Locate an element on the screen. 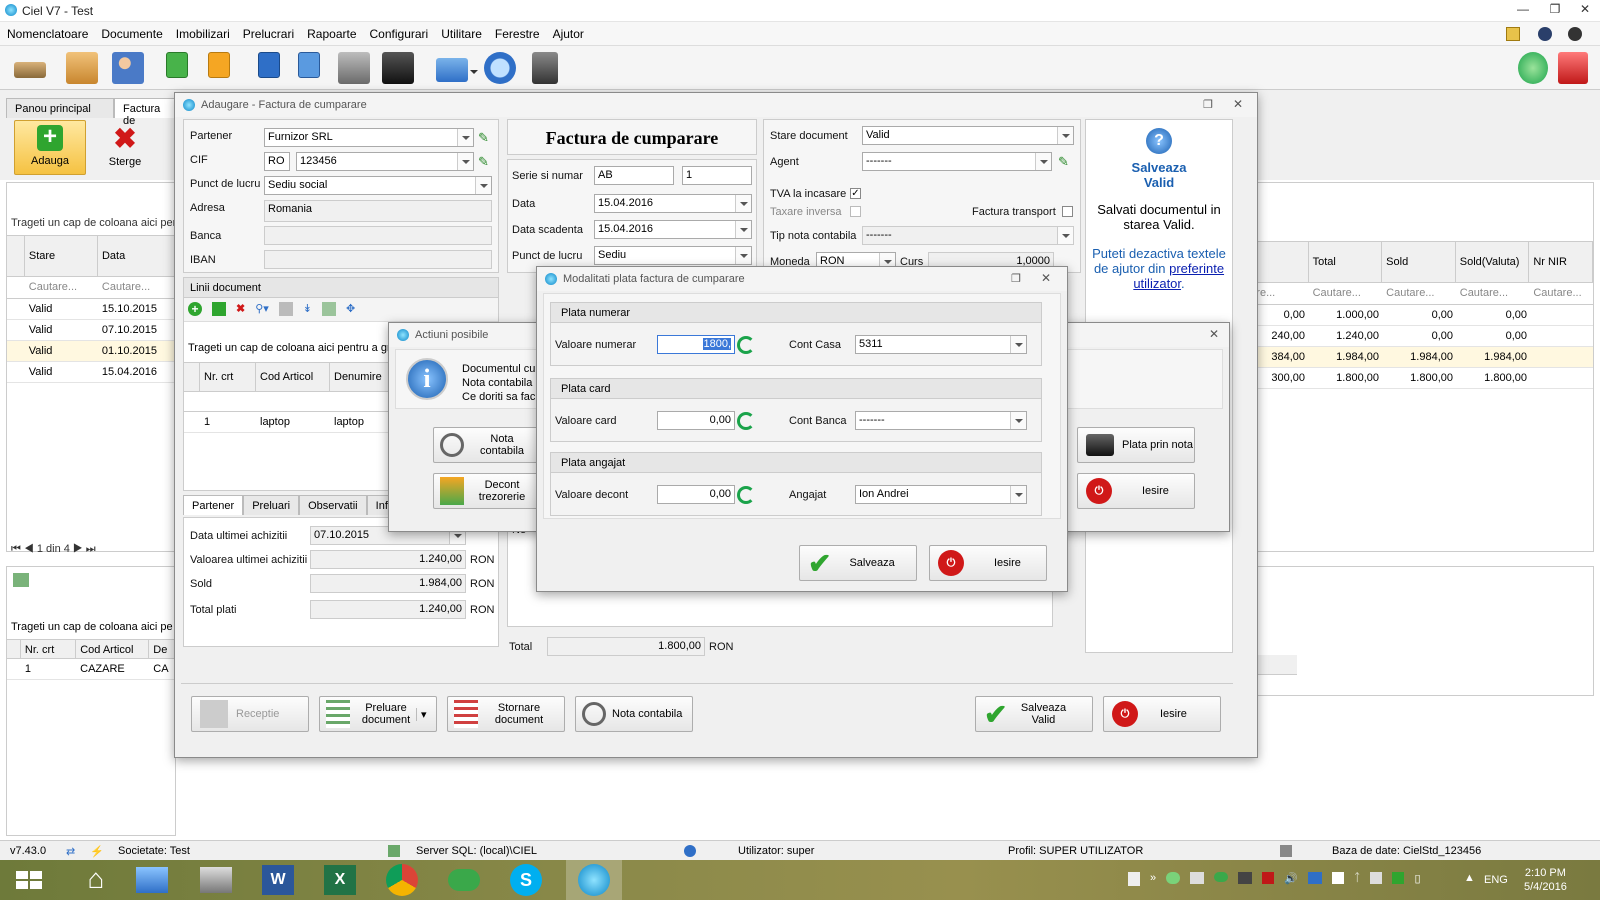 This screenshot has height=900, width=1600. table-row: Valid 15.10.2015 is located at coordinates (91, 309).